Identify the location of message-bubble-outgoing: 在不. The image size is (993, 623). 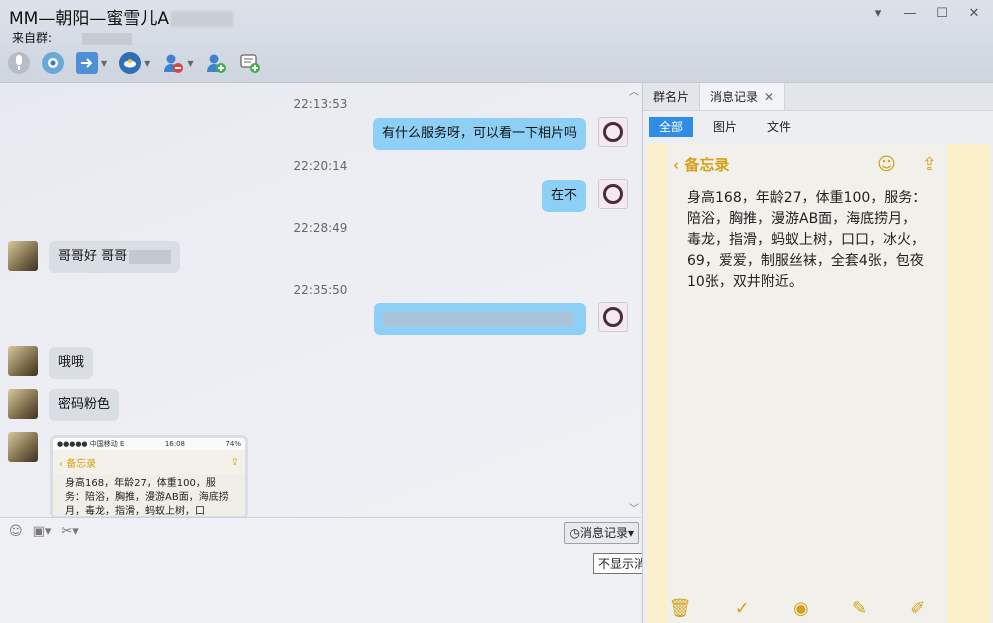
(563, 196).